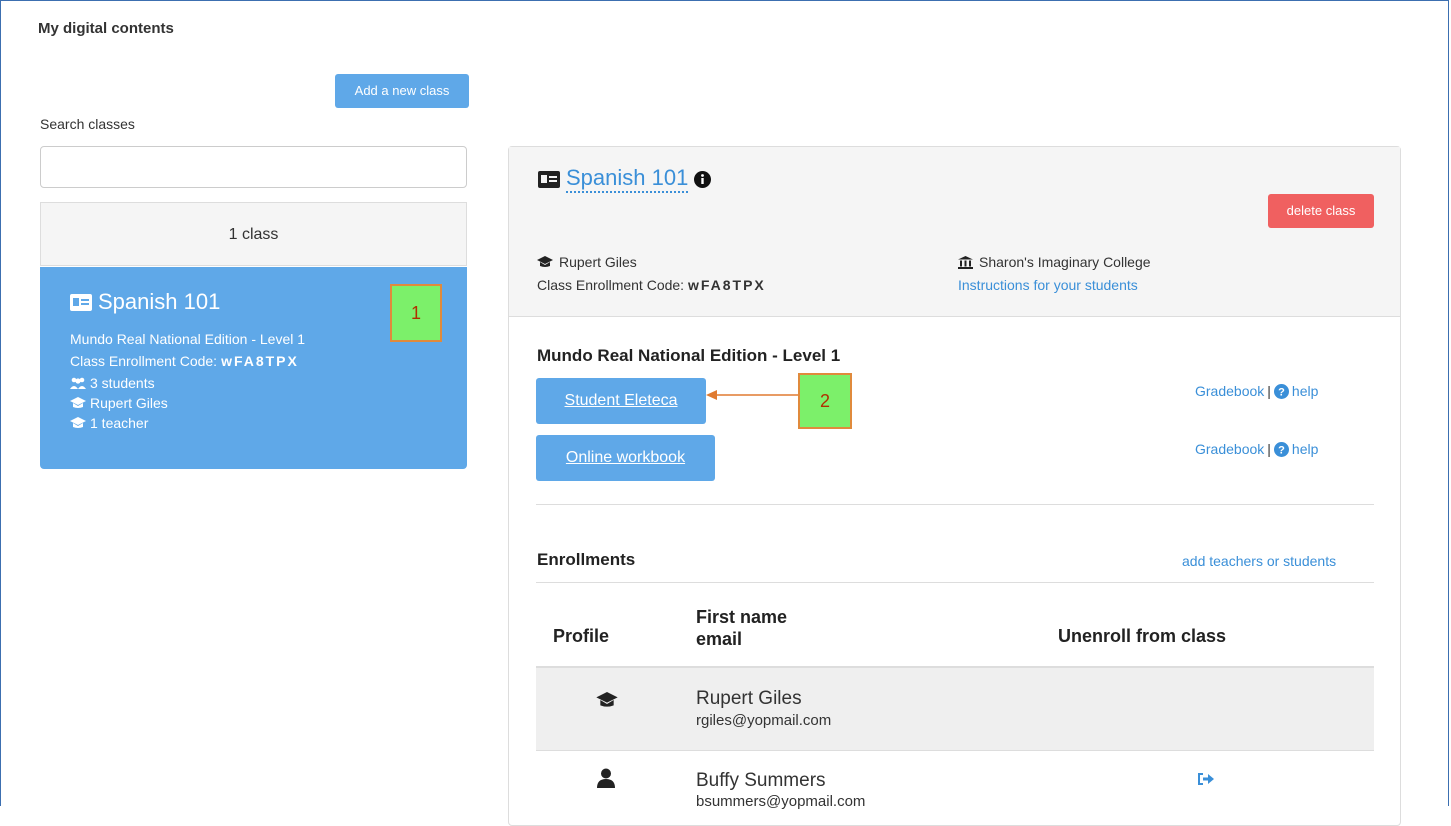  What do you see at coordinates (611, 285) in the screenshot?
I see `detail-code-label: Class Enrollment Code:` at bounding box center [611, 285].